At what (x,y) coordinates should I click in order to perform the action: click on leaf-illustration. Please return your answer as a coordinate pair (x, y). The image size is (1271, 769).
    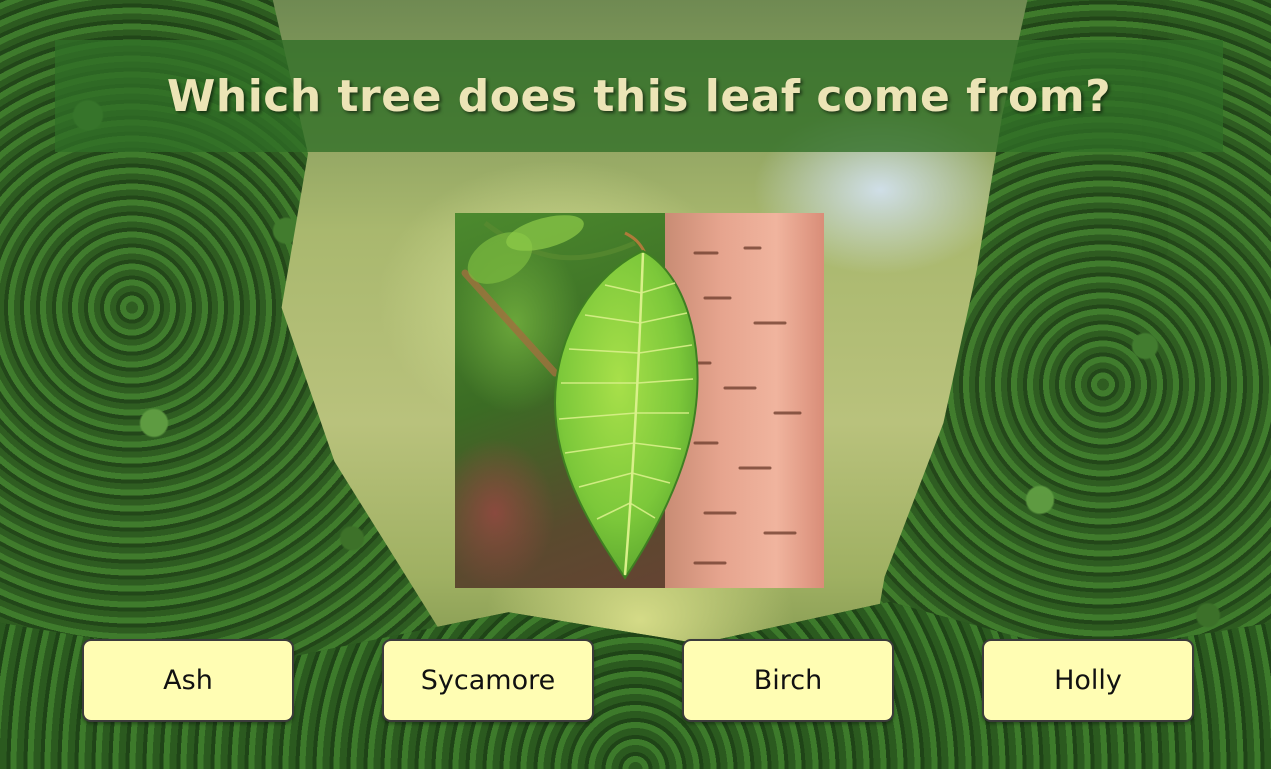
    Looking at the image, I should click on (642, 400).